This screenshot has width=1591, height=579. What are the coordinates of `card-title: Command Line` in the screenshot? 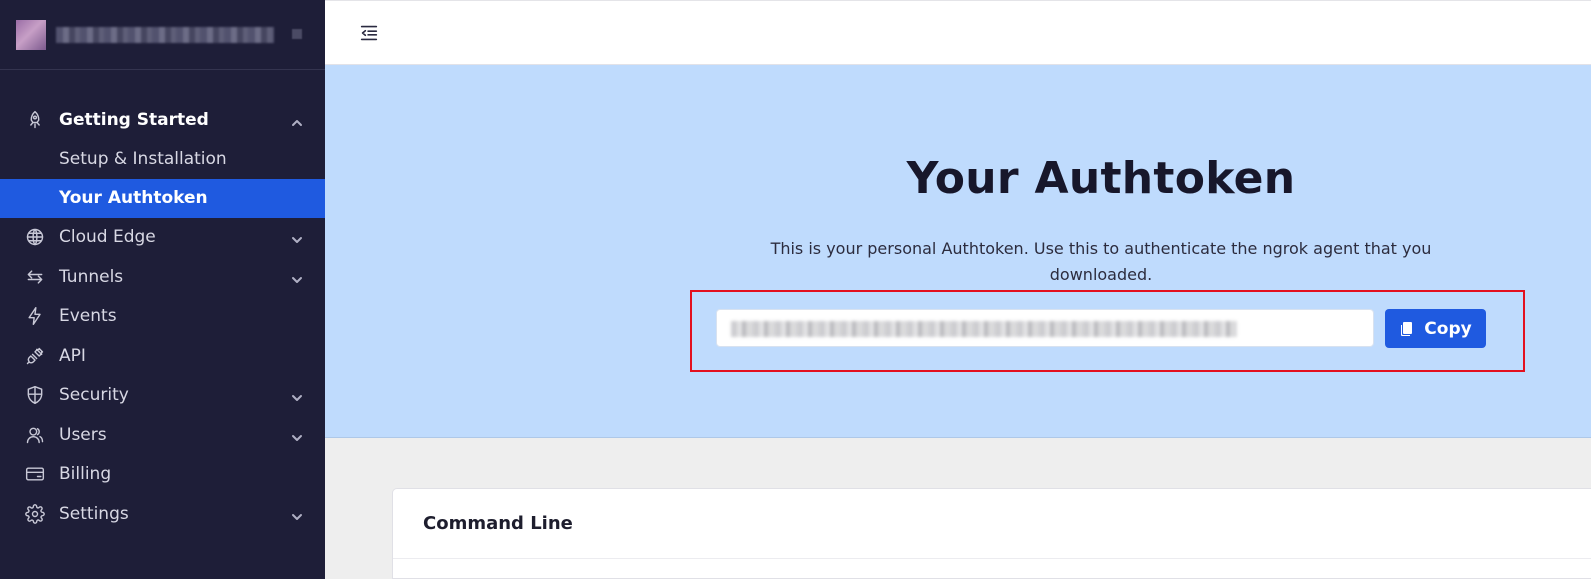 It's located at (498, 523).